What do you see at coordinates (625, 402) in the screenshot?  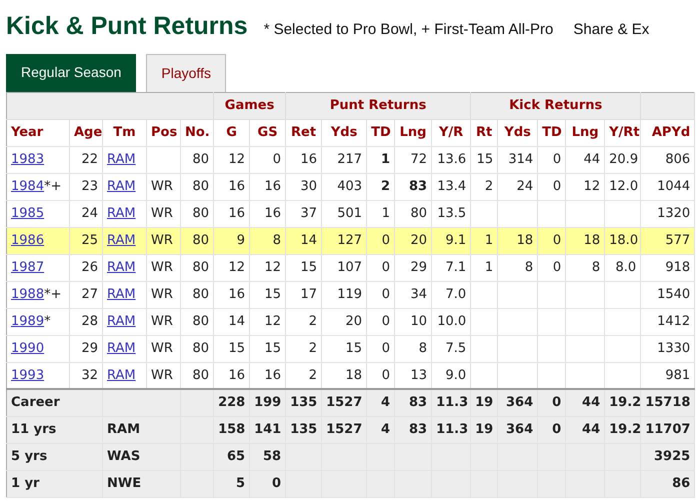 I see `stat-value: 19.2` at bounding box center [625, 402].